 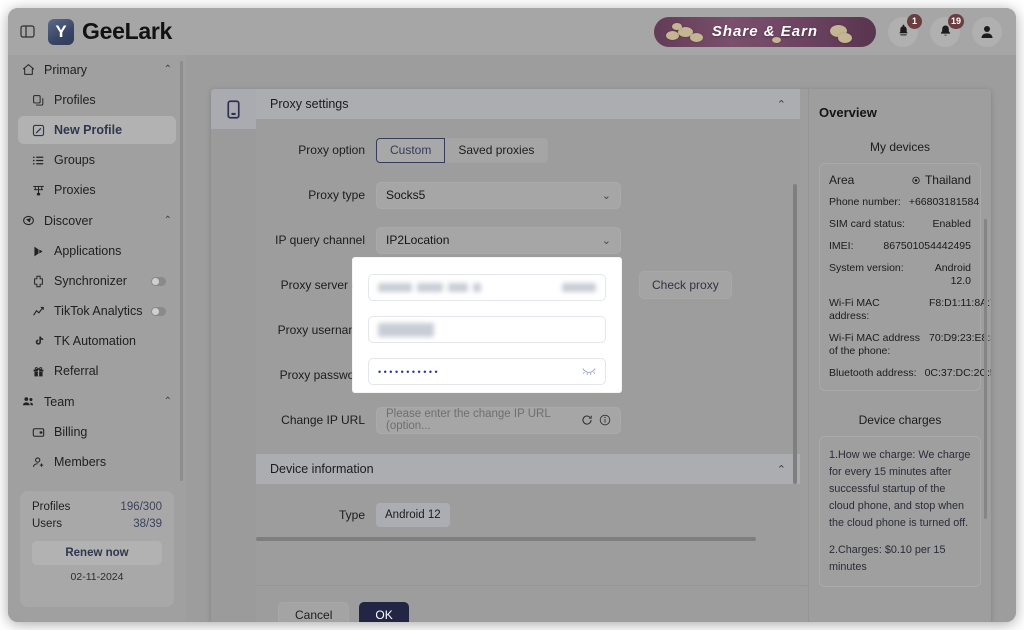 What do you see at coordinates (867, 224) in the screenshot?
I see `overview-key: SIM card status:` at bounding box center [867, 224].